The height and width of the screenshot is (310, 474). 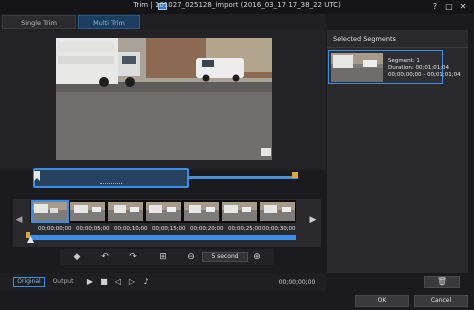 What do you see at coordinates (295, 175) in the screenshot?
I see `range-end-handle` at bounding box center [295, 175].